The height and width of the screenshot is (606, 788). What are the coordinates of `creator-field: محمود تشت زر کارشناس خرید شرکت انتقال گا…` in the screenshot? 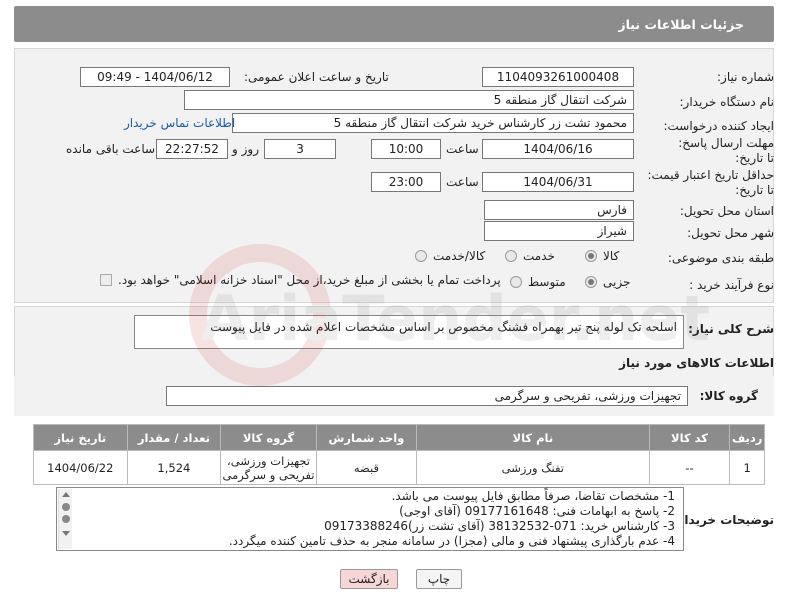 It's located at (433, 123).